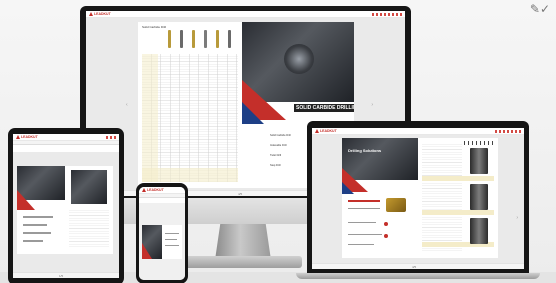 The image size is (556, 283). What do you see at coordinates (202, 40) in the screenshot?
I see `drill-images-row` at bounding box center [202, 40].